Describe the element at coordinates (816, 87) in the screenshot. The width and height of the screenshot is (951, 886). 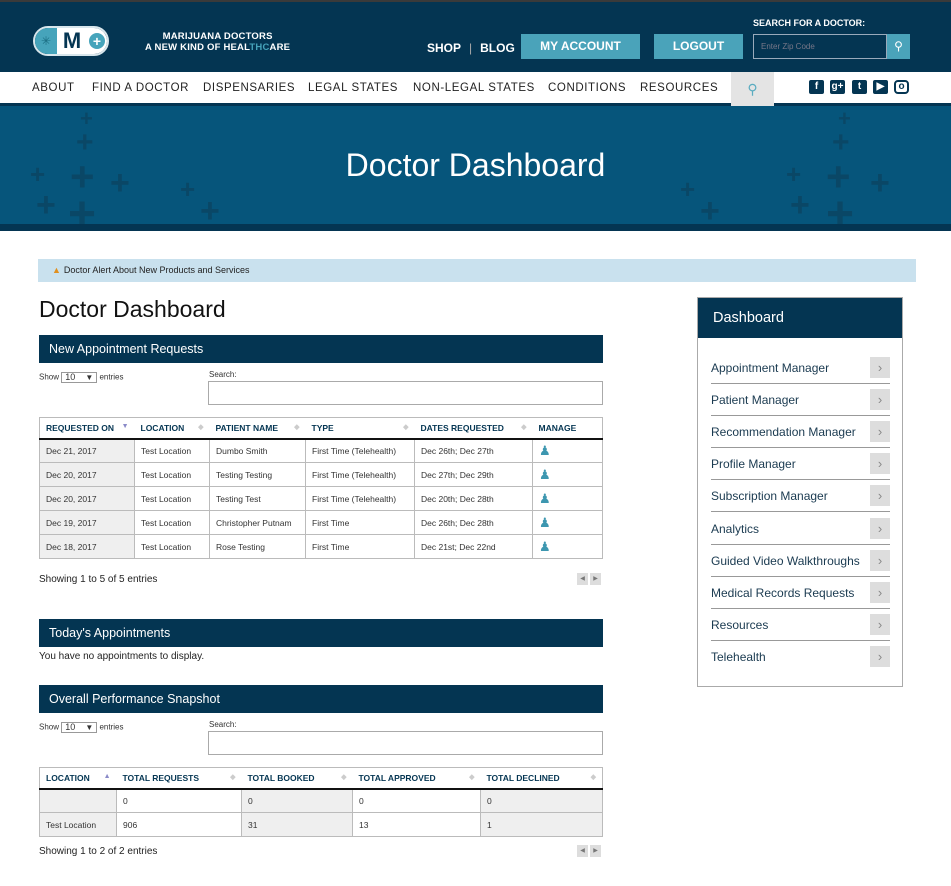
I see `facebook-icon: f` at that location.